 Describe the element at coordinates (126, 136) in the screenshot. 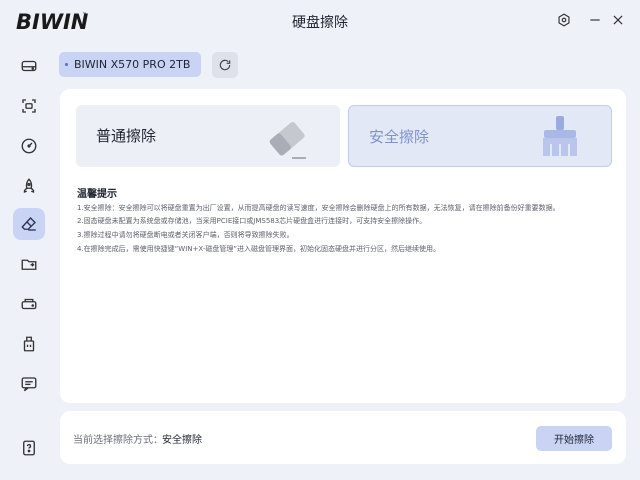

I see `normal-erase-label: 普通擦除` at that location.